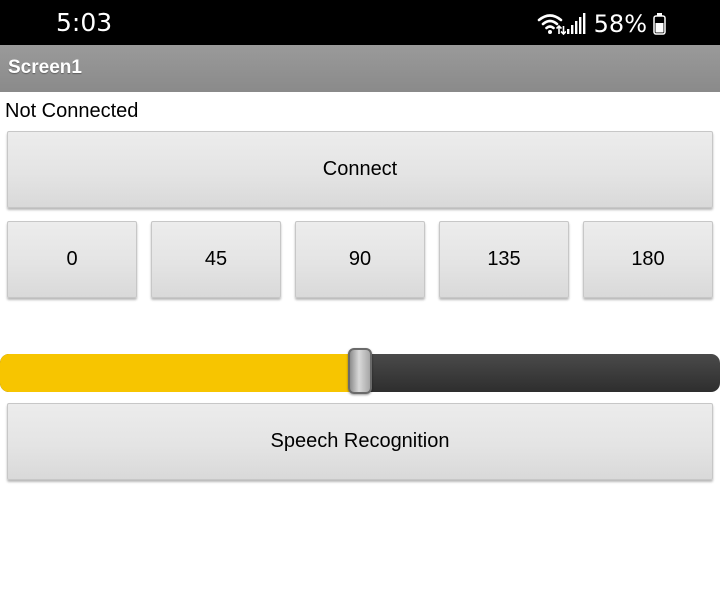 The image size is (720, 605). I want to click on slider-fill, so click(180, 373).